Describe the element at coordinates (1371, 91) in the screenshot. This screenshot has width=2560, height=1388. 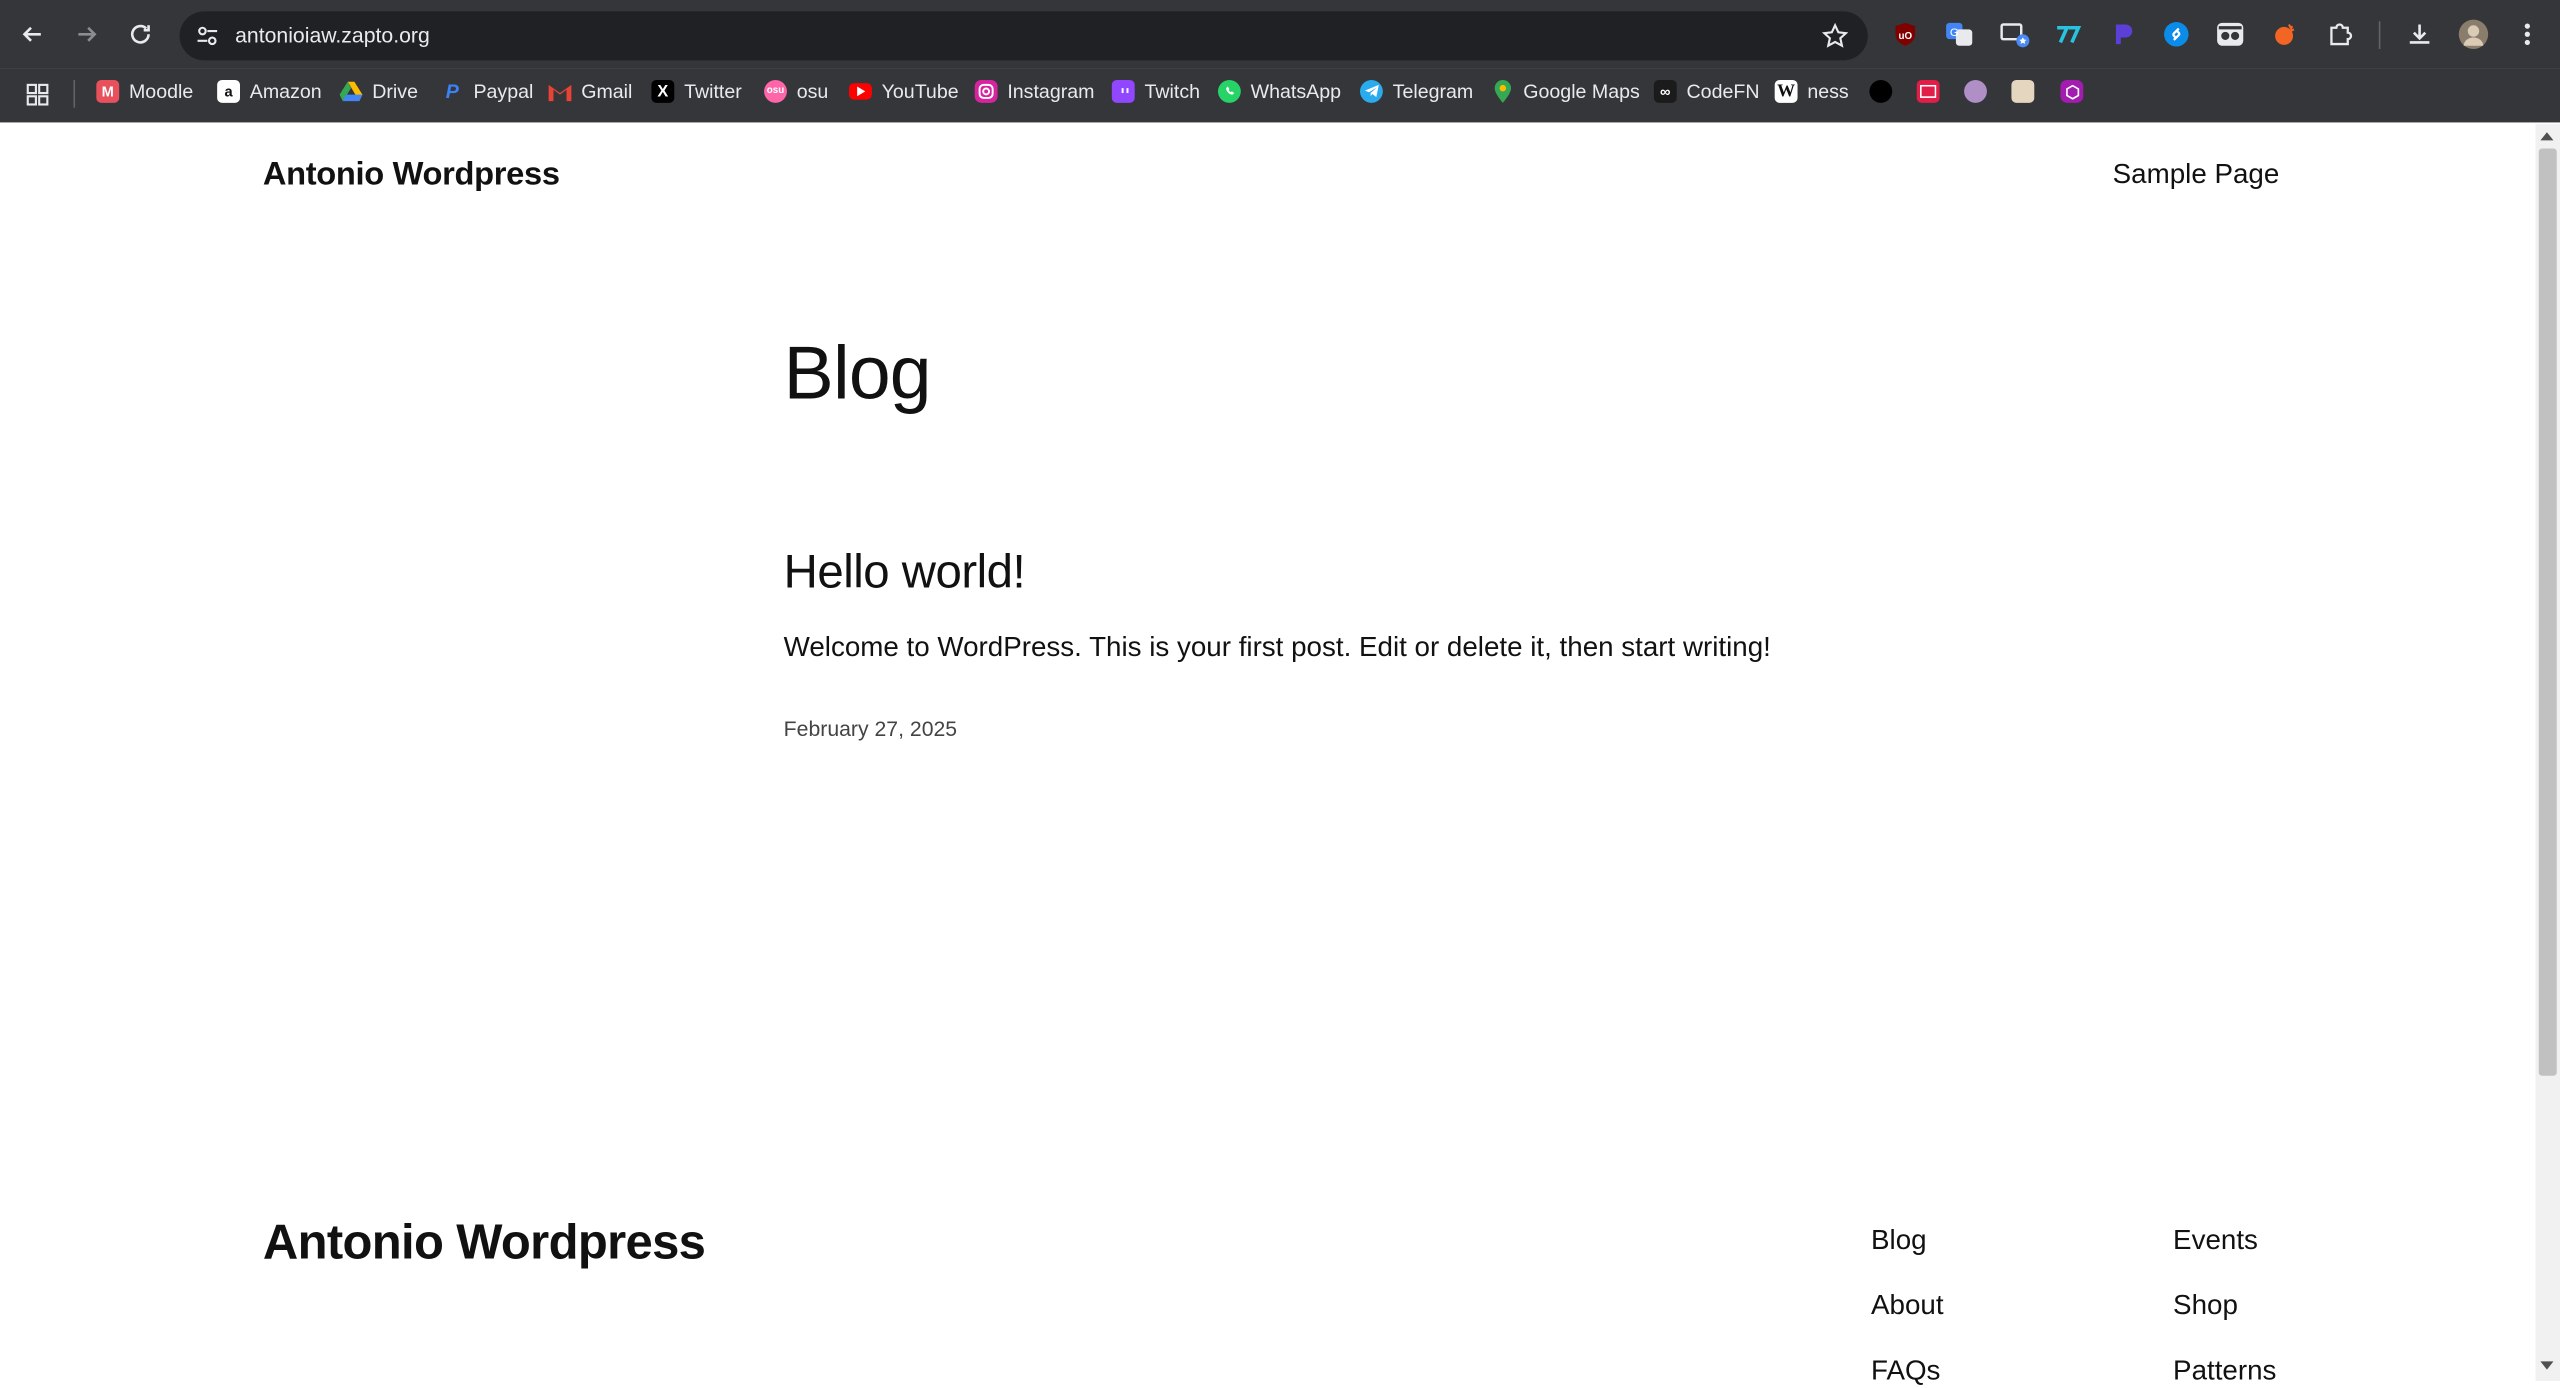
I see `telegram-icon` at that location.